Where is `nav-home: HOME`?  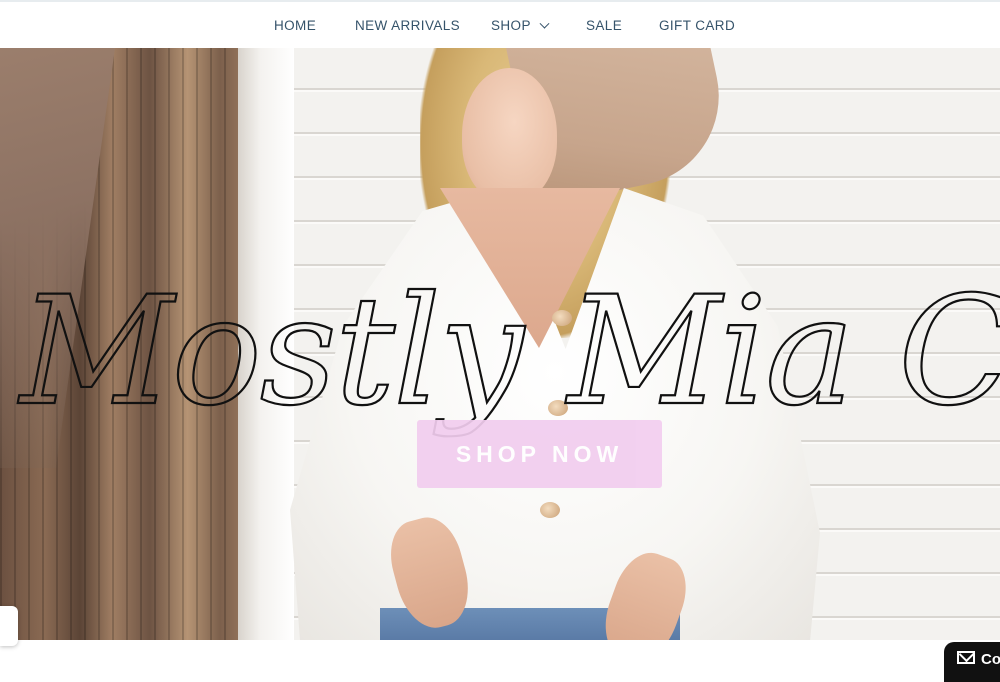
nav-home: HOME is located at coordinates (295, 25).